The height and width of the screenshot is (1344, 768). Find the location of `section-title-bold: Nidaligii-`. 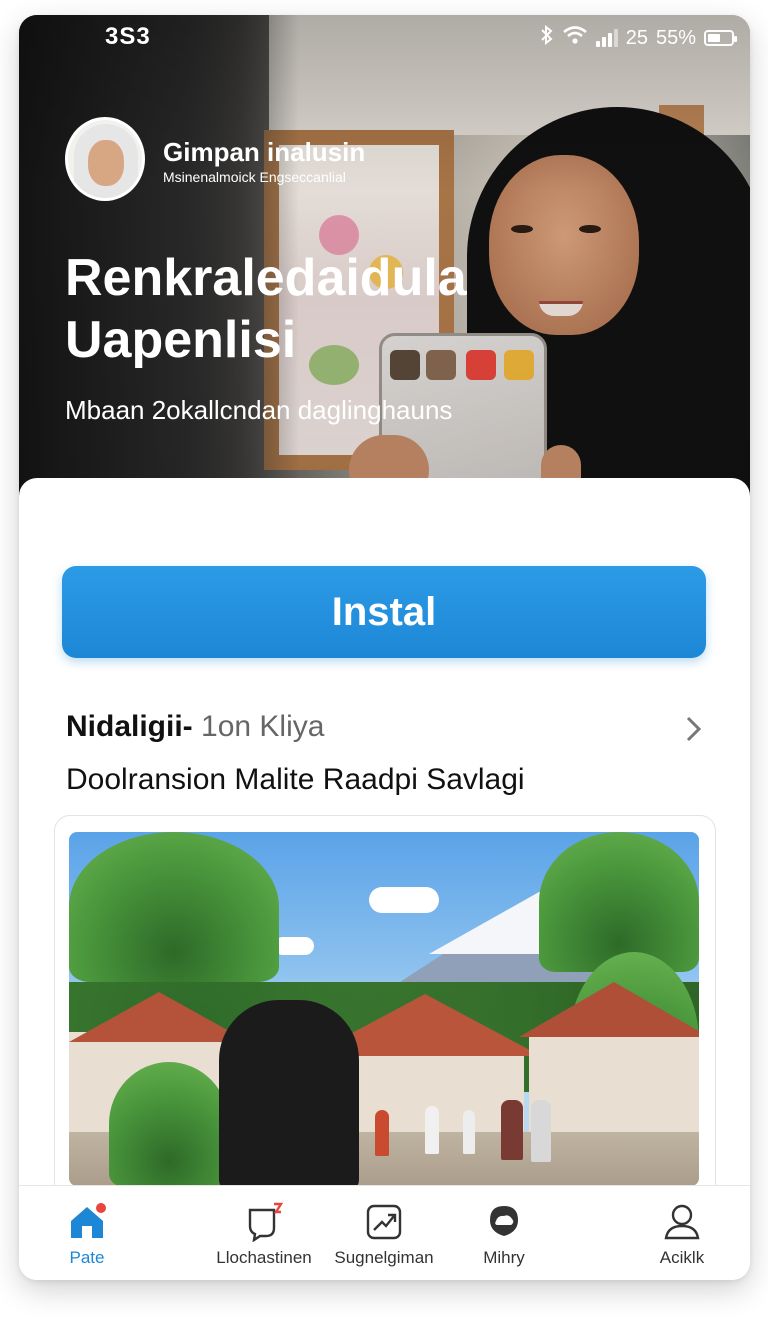

section-title-bold: Nidaligii- is located at coordinates (129, 726).